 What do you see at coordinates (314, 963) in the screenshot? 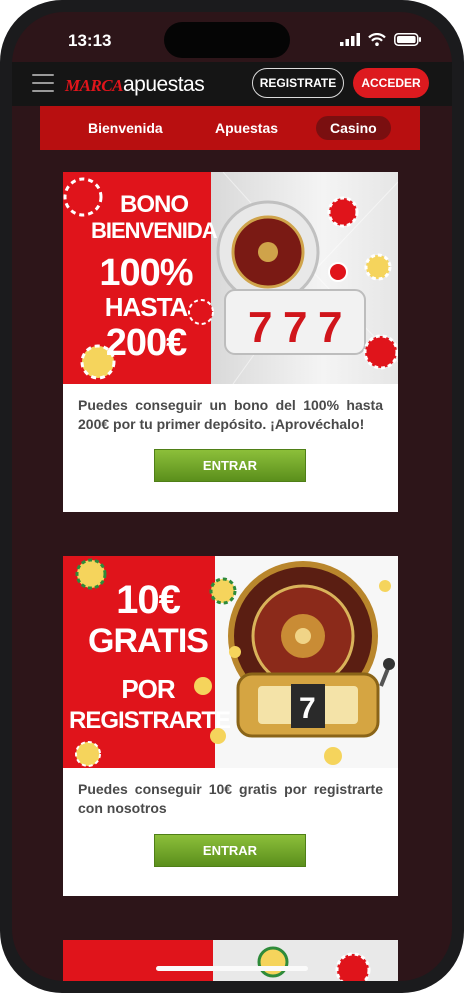
I see `casino-graphic` at bounding box center [314, 963].